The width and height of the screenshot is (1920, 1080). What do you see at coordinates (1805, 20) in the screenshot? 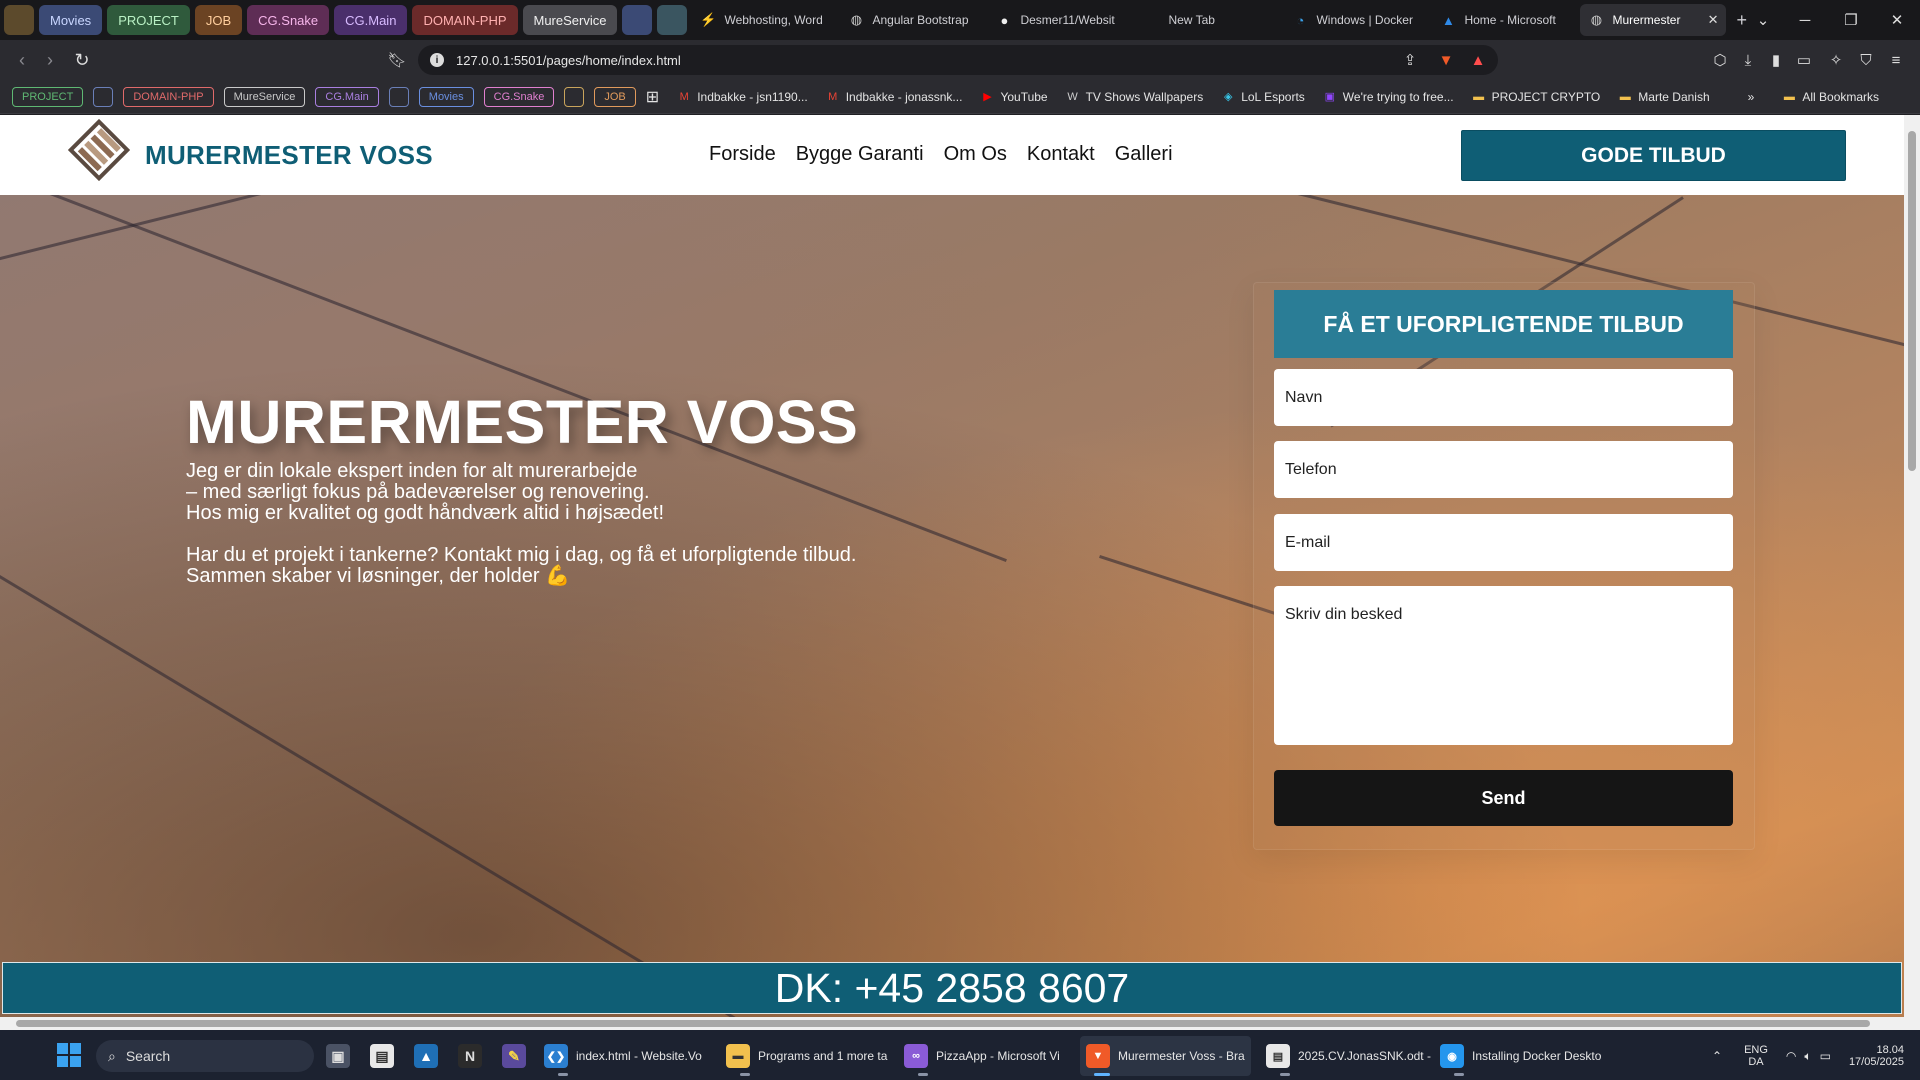
I see `minimize-button: ─` at bounding box center [1805, 20].